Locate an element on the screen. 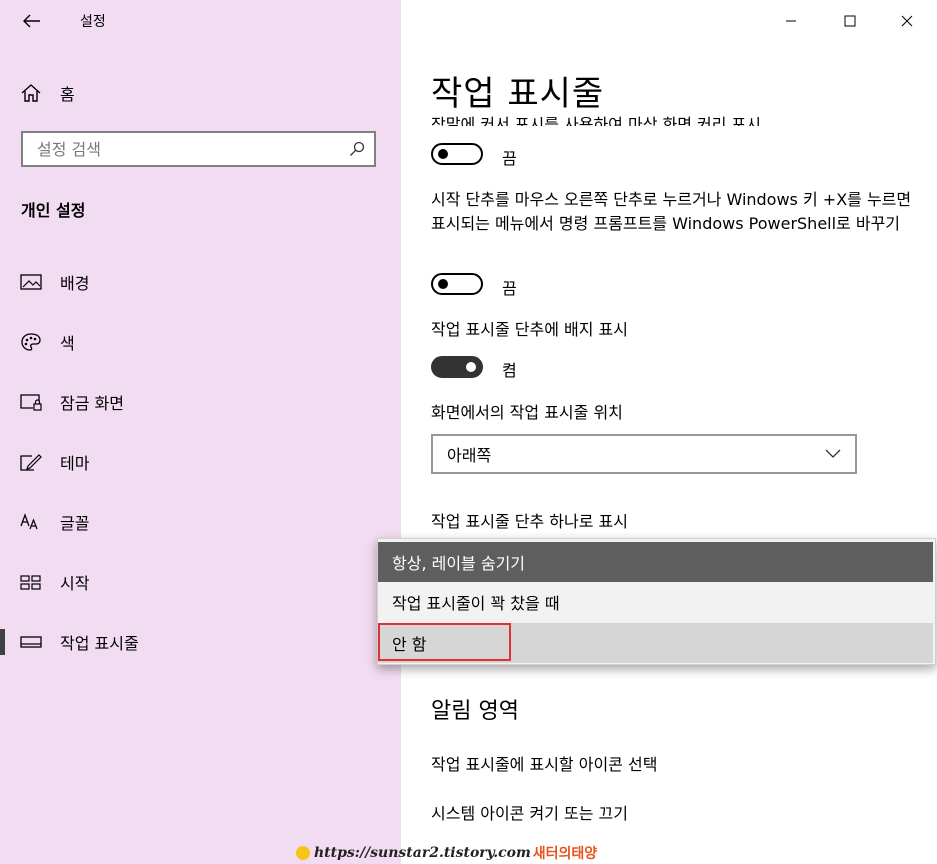 The width and height of the screenshot is (937, 864). sidebar-item-label: 색 is located at coordinates (67, 343).